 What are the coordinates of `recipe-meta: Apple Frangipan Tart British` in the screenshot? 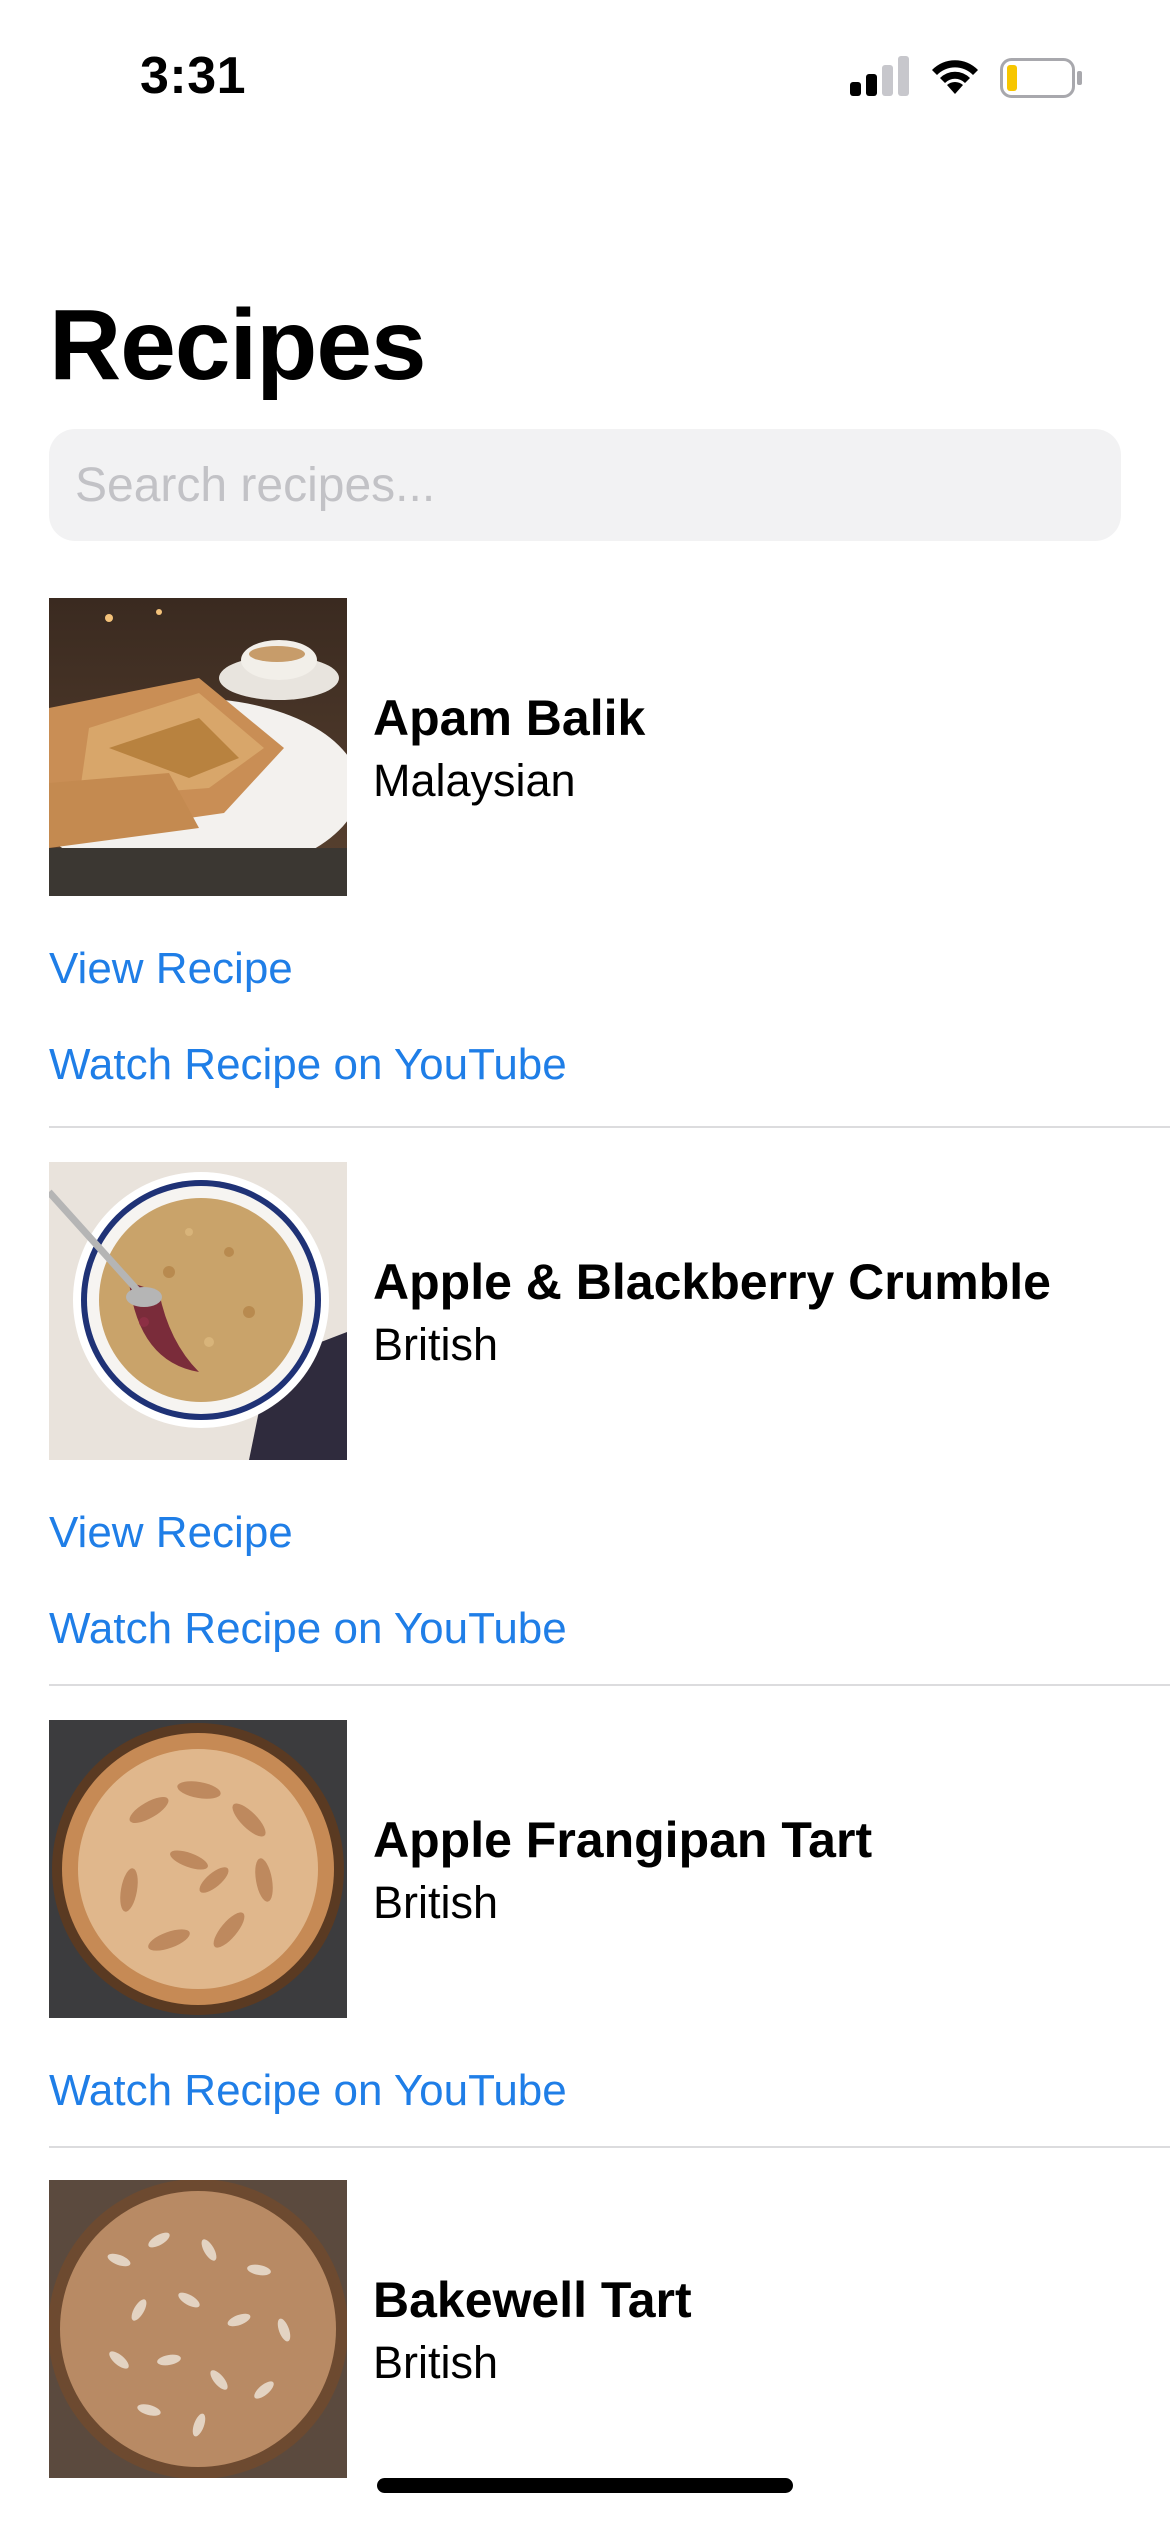 It's located at (622, 1871).